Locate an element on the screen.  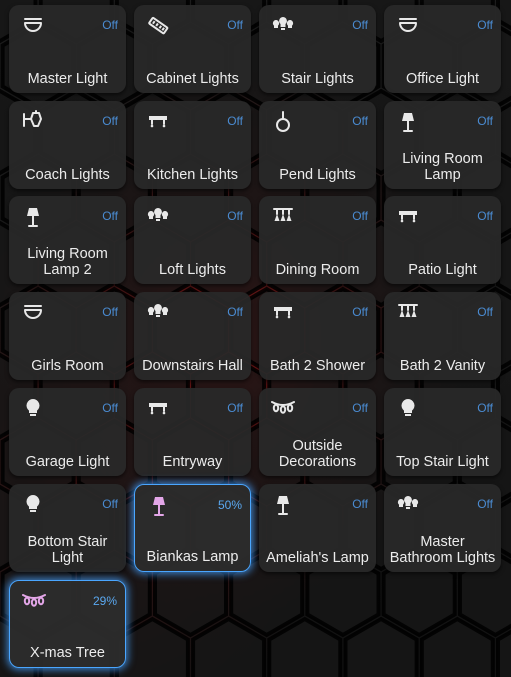
pendant-light-icon is located at coordinates (283, 122).